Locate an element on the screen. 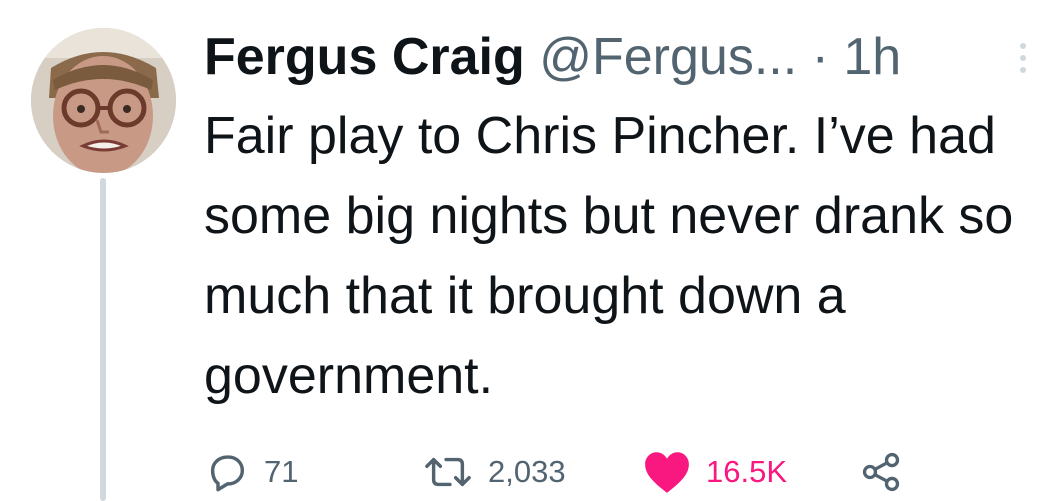 Image resolution: width=1062 pixels, height=501 pixels. retweet-count: 2,033 is located at coordinates (527, 471).